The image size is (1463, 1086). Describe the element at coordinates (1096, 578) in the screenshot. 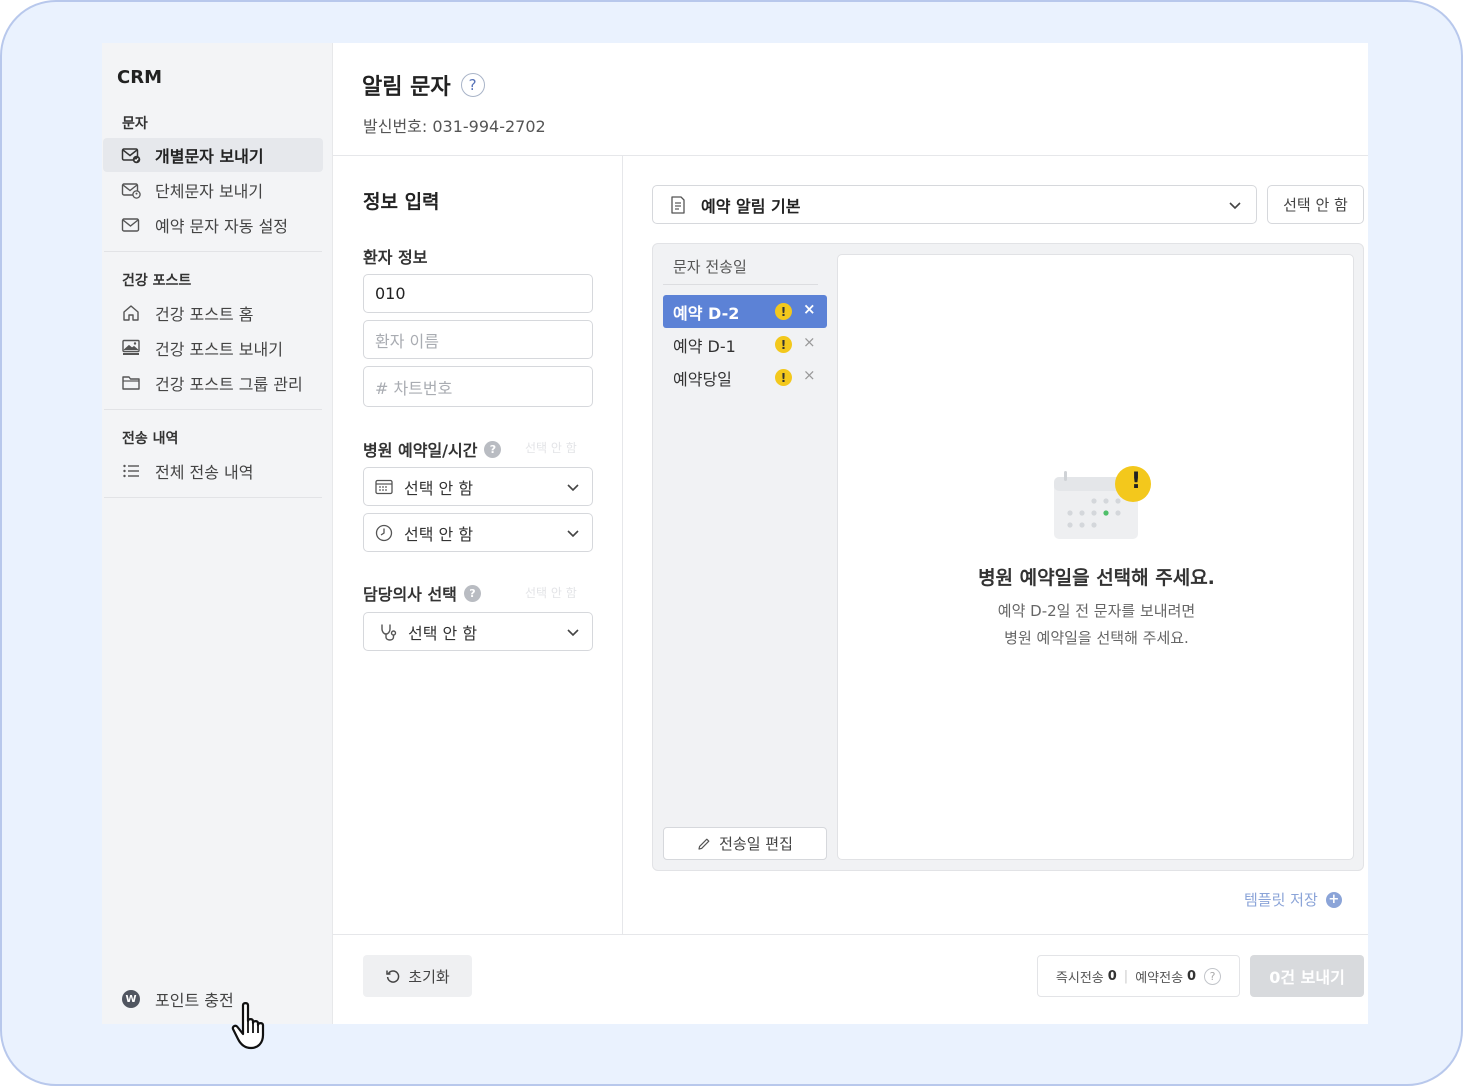

I see `empty-state-title: 병원 예약일을 선택해 주세요.` at that location.